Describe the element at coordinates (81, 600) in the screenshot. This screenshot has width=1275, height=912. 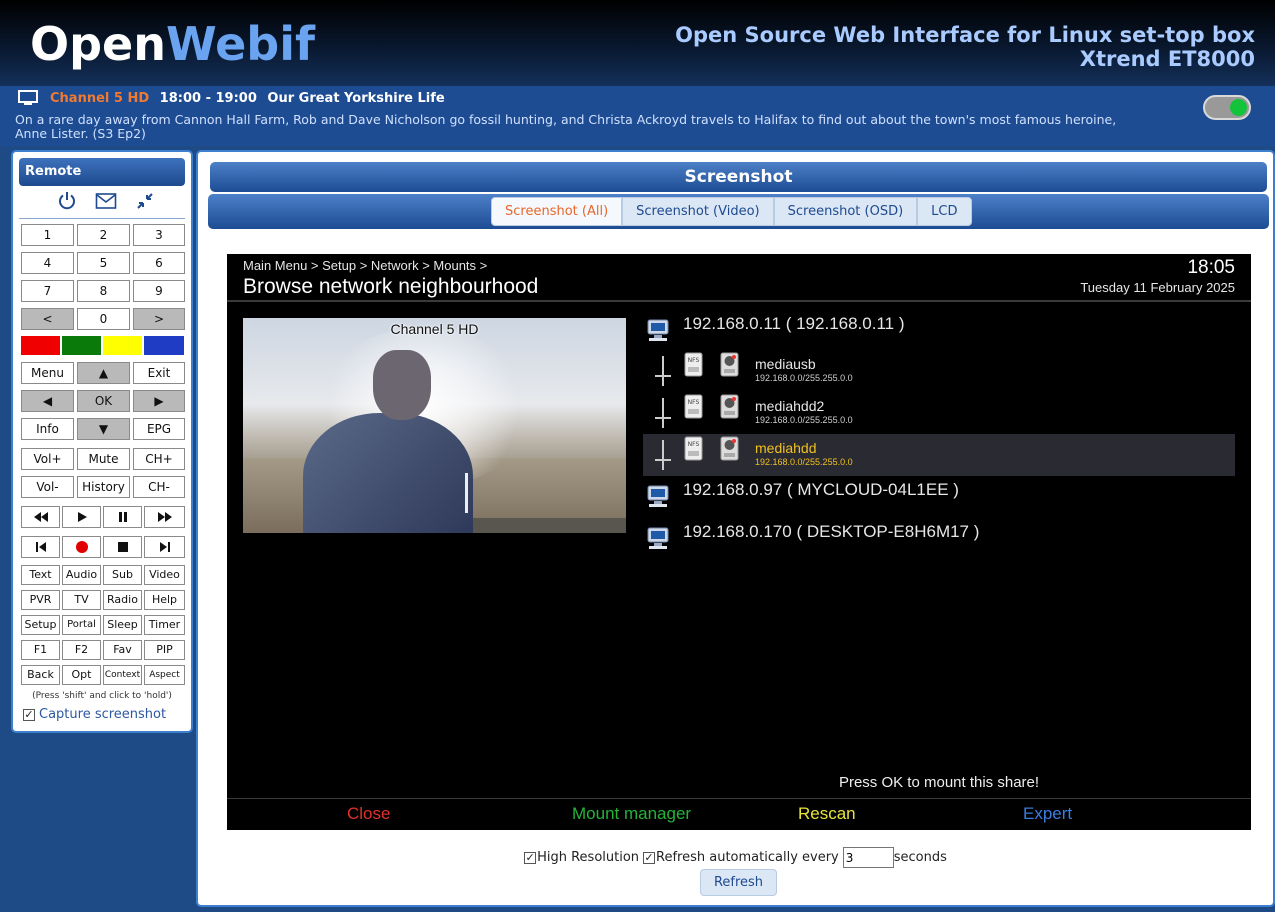
I see `key-tv: TV` at that location.